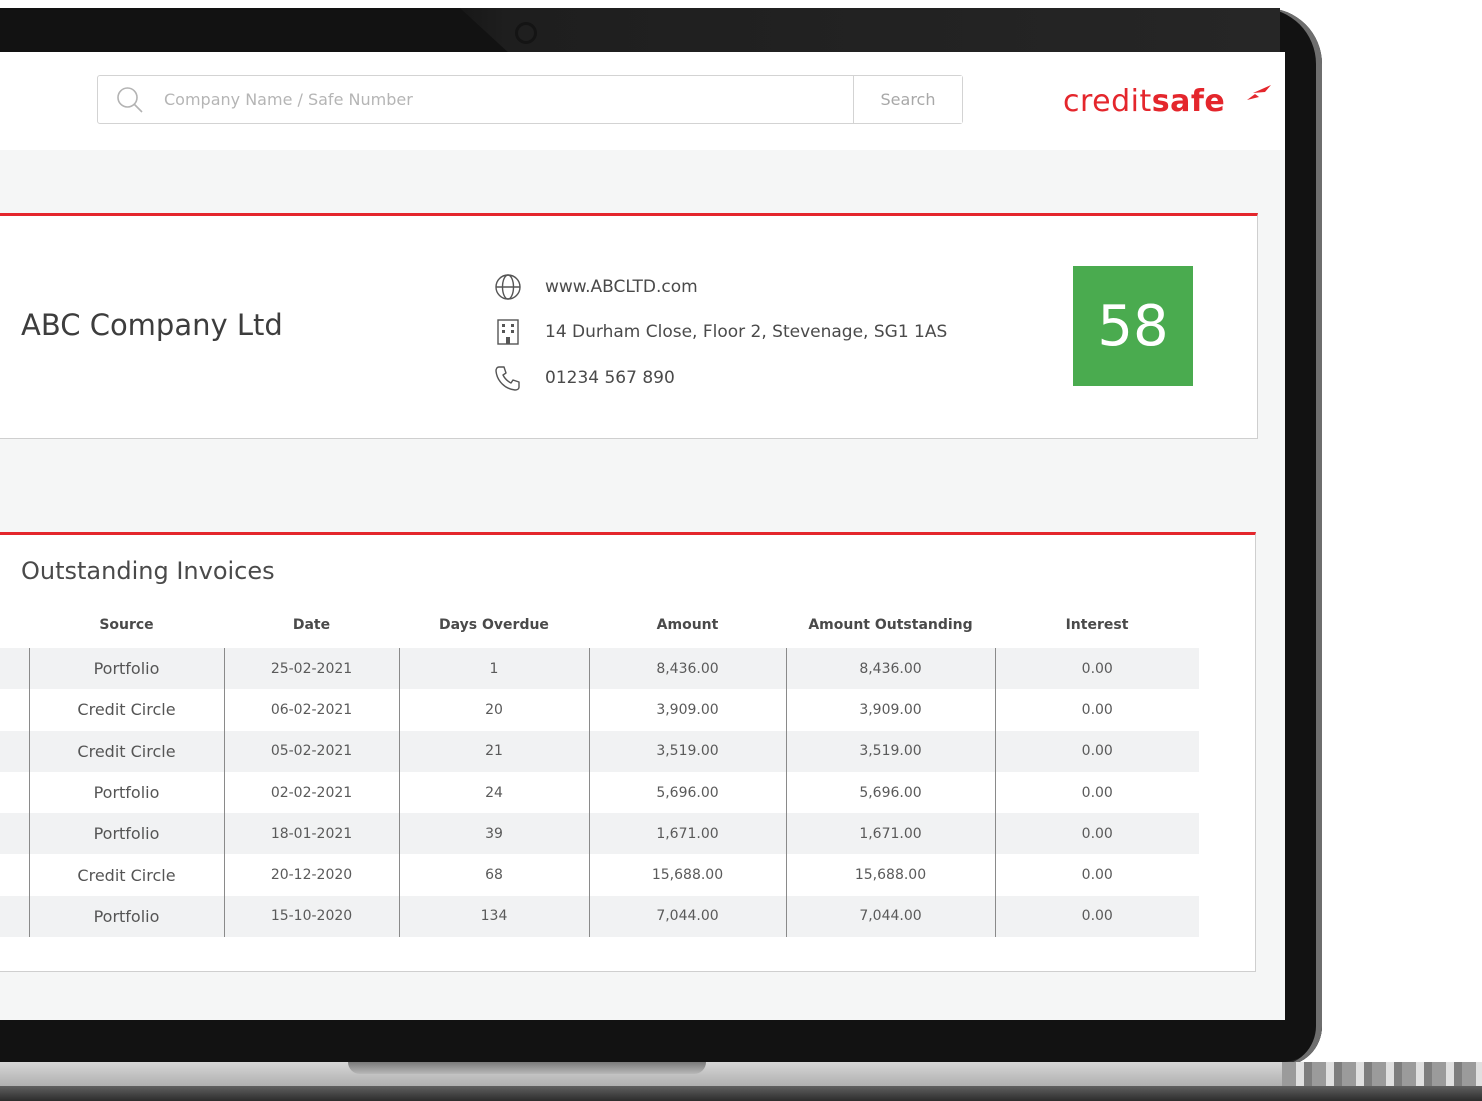 The image size is (1482, 1101). Describe the element at coordinates (311, 875) in the screenshot. I see `cell-date: 20-12-2020` at that location.